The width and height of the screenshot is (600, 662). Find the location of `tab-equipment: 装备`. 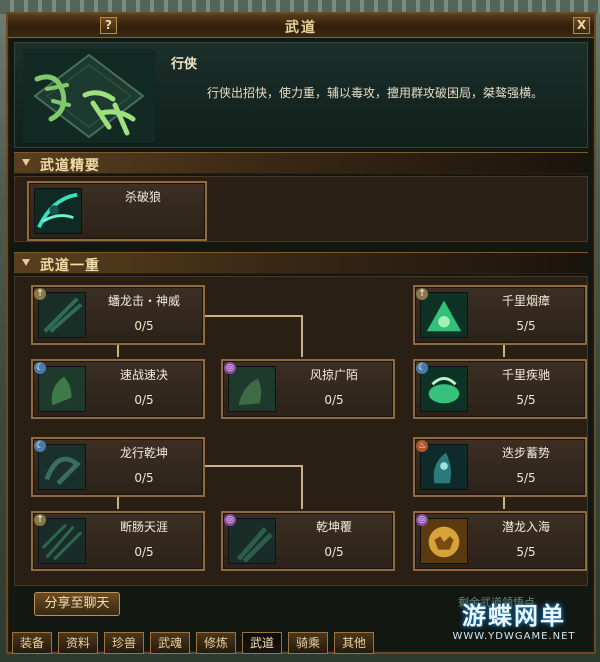

tab-equipment: 装备 is located at coordinates (32, 643).